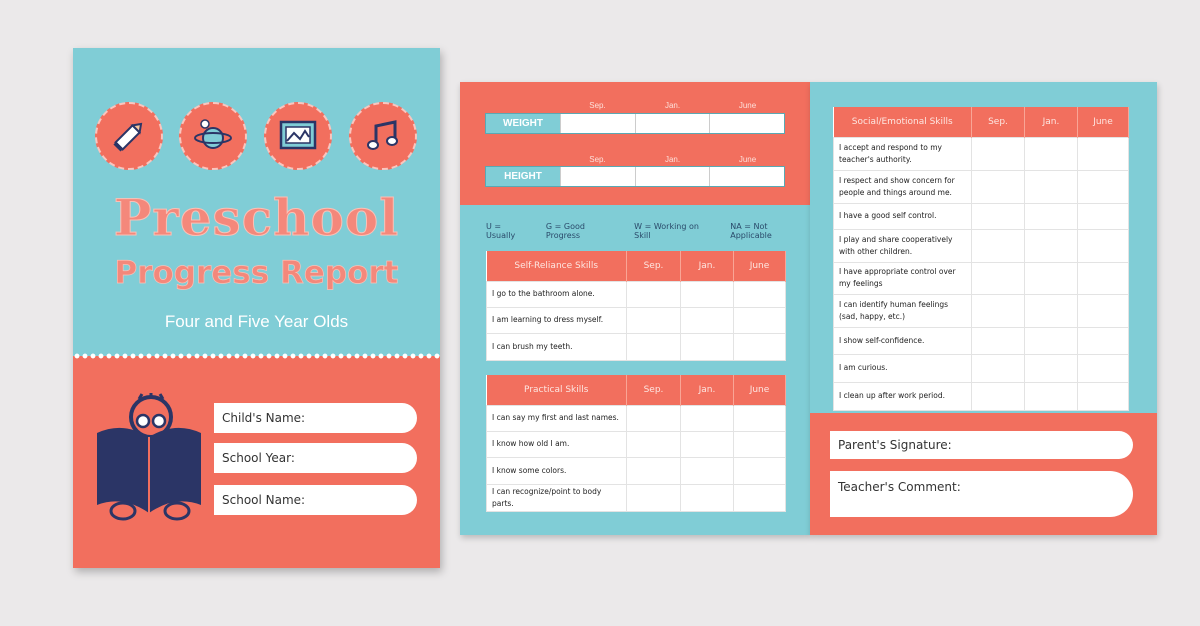 This screenshot has height=626, width=1200. I want to click on table-row: I can say my first and last names., so click(636, 418).